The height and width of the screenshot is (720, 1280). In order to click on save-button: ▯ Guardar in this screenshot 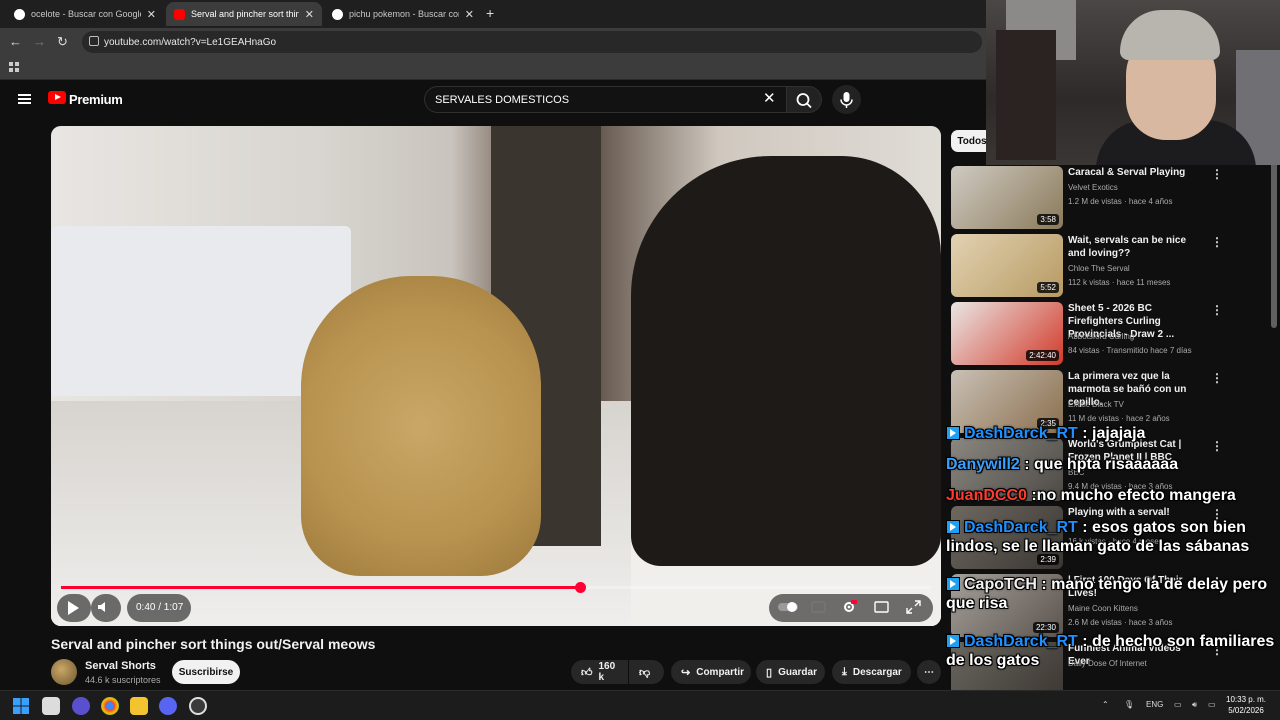, I will do `click(790, 672)`.